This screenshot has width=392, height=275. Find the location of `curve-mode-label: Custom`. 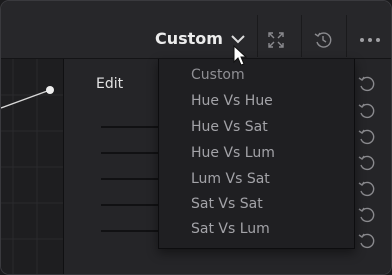

curve-mode-label: Custom is located at coordinates (189, 38).